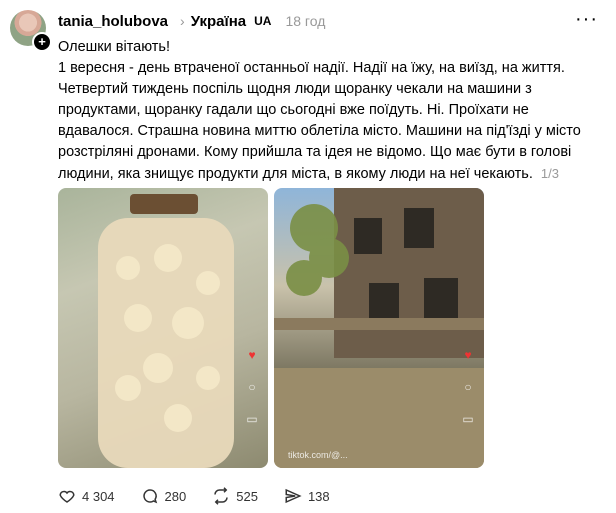  What do you see at coordinates (586, 19) in the screenshot?
I see `more-options-icon: ···` at bounding box center [586, 19].